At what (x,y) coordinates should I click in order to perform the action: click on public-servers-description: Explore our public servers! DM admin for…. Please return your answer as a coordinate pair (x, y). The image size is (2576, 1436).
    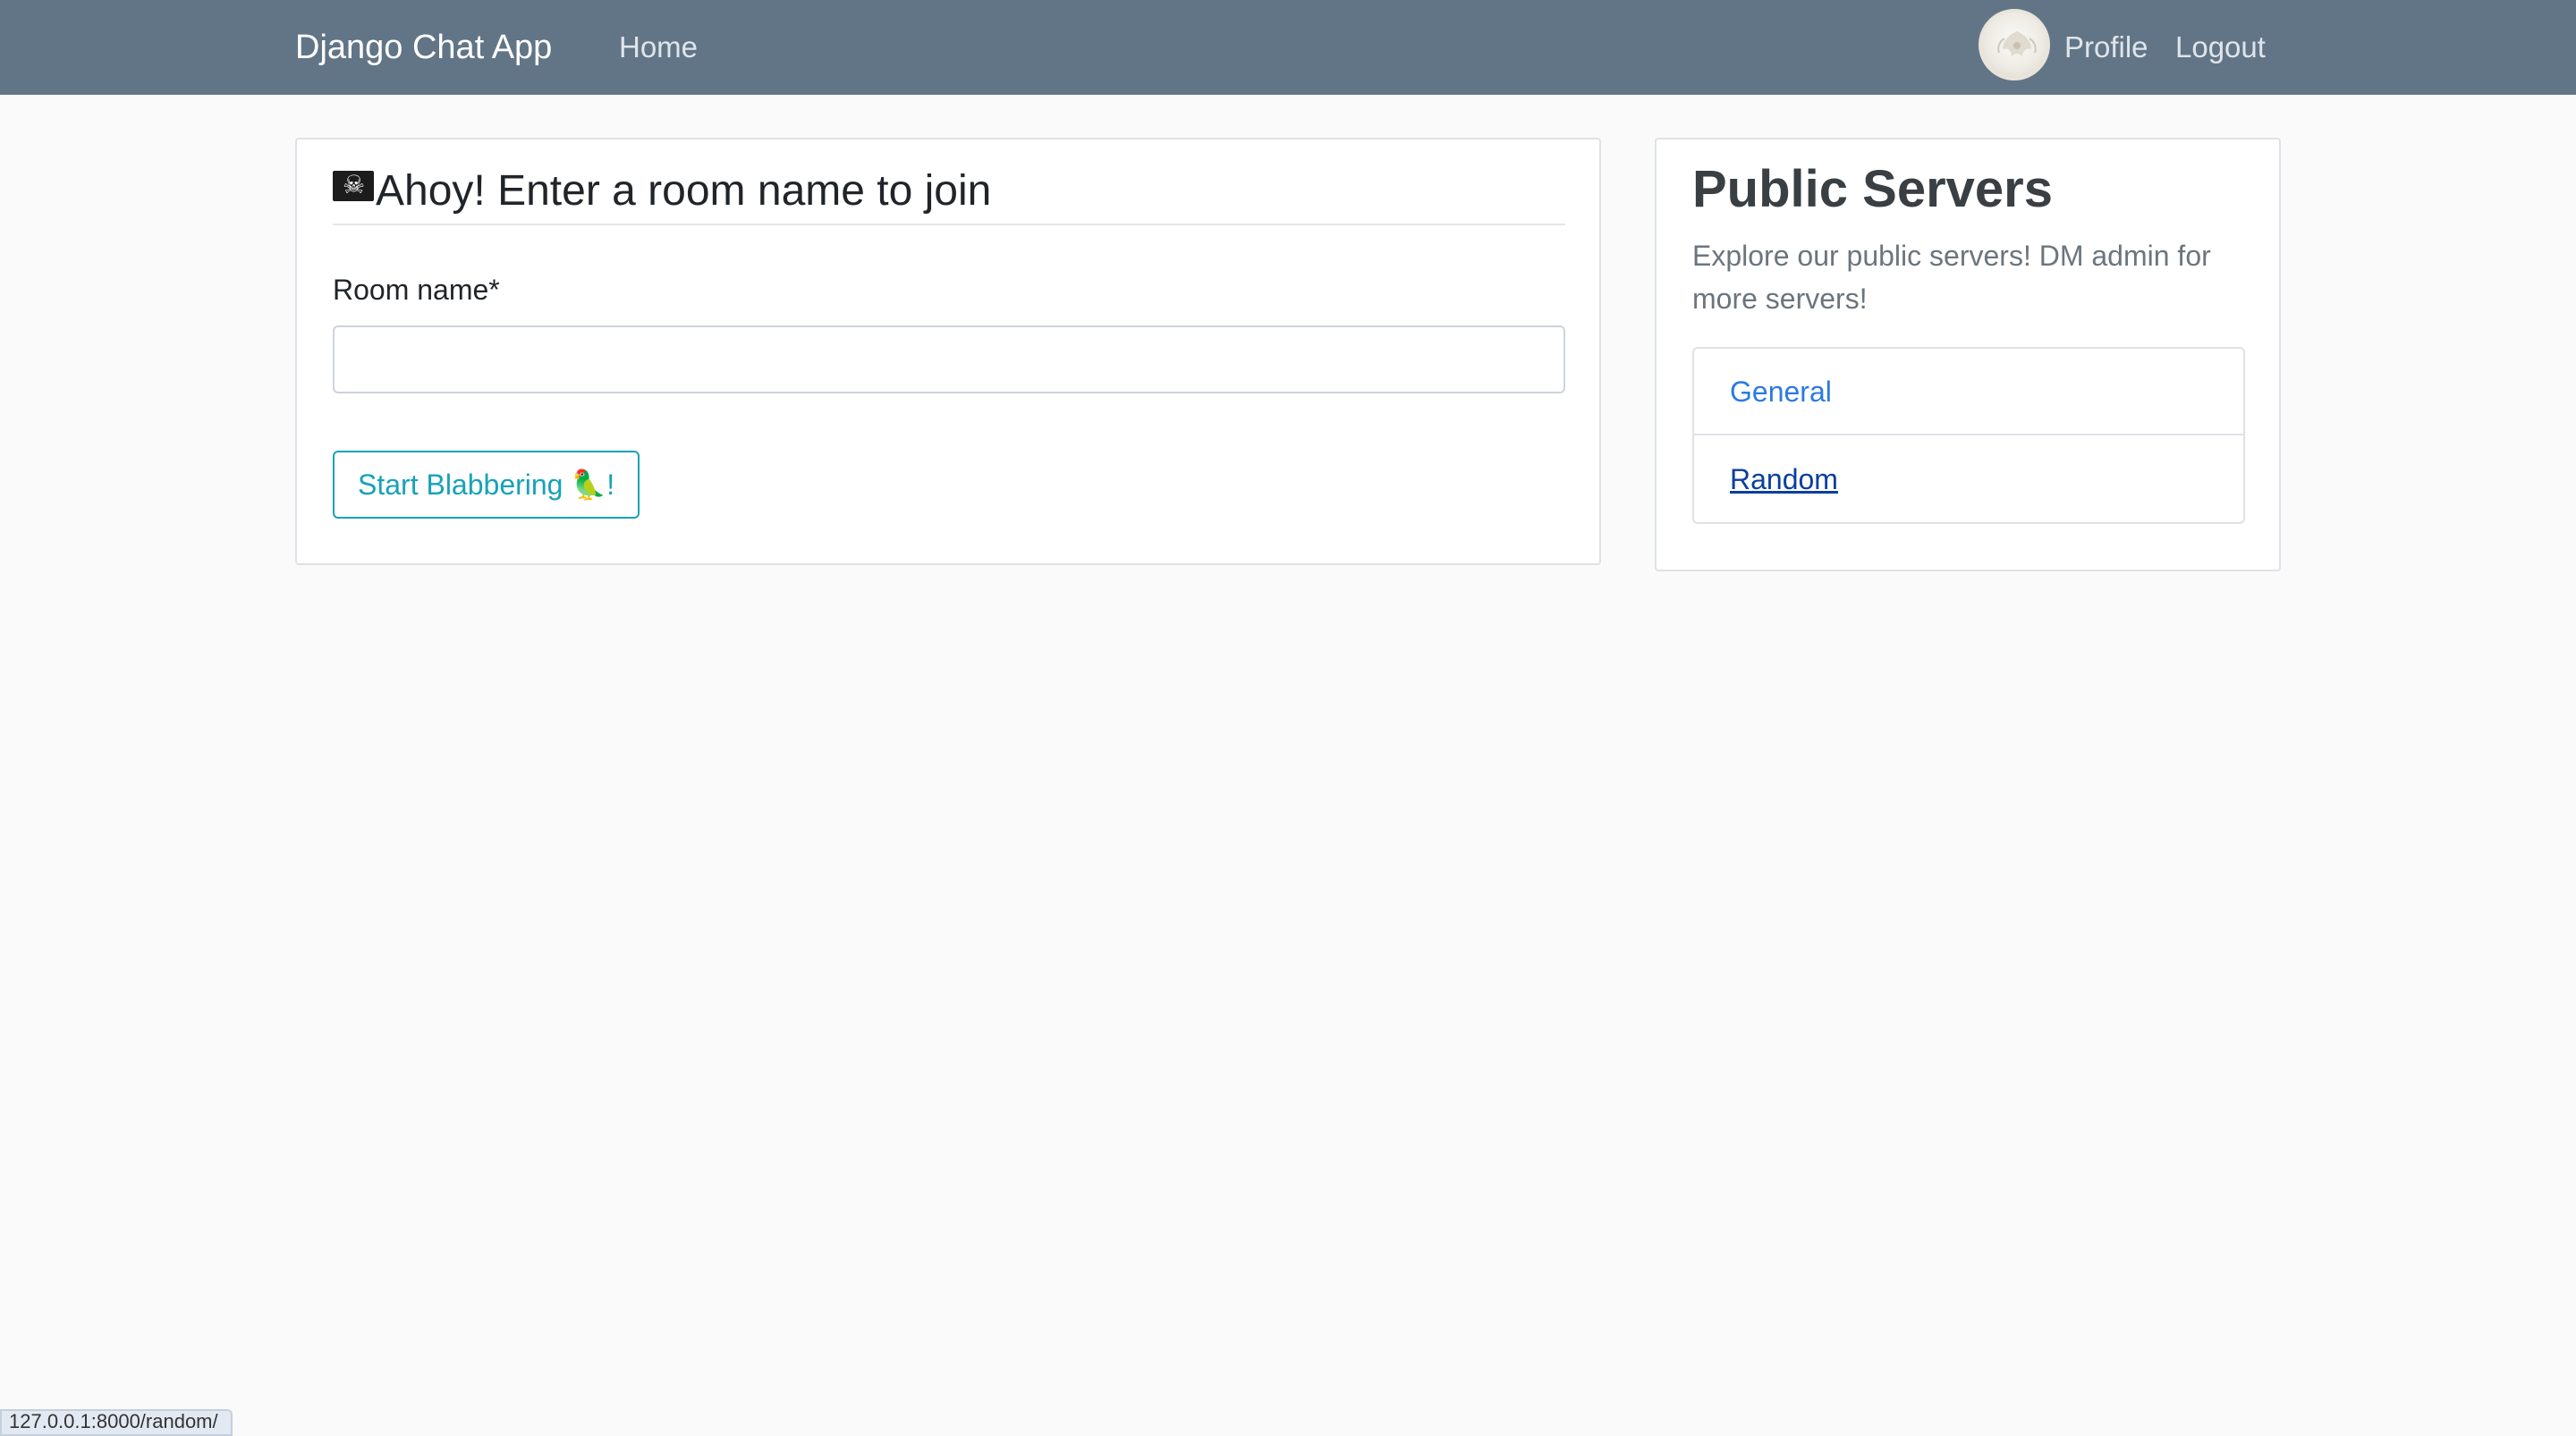
    Looking at the image, I should click on (1951, 277).